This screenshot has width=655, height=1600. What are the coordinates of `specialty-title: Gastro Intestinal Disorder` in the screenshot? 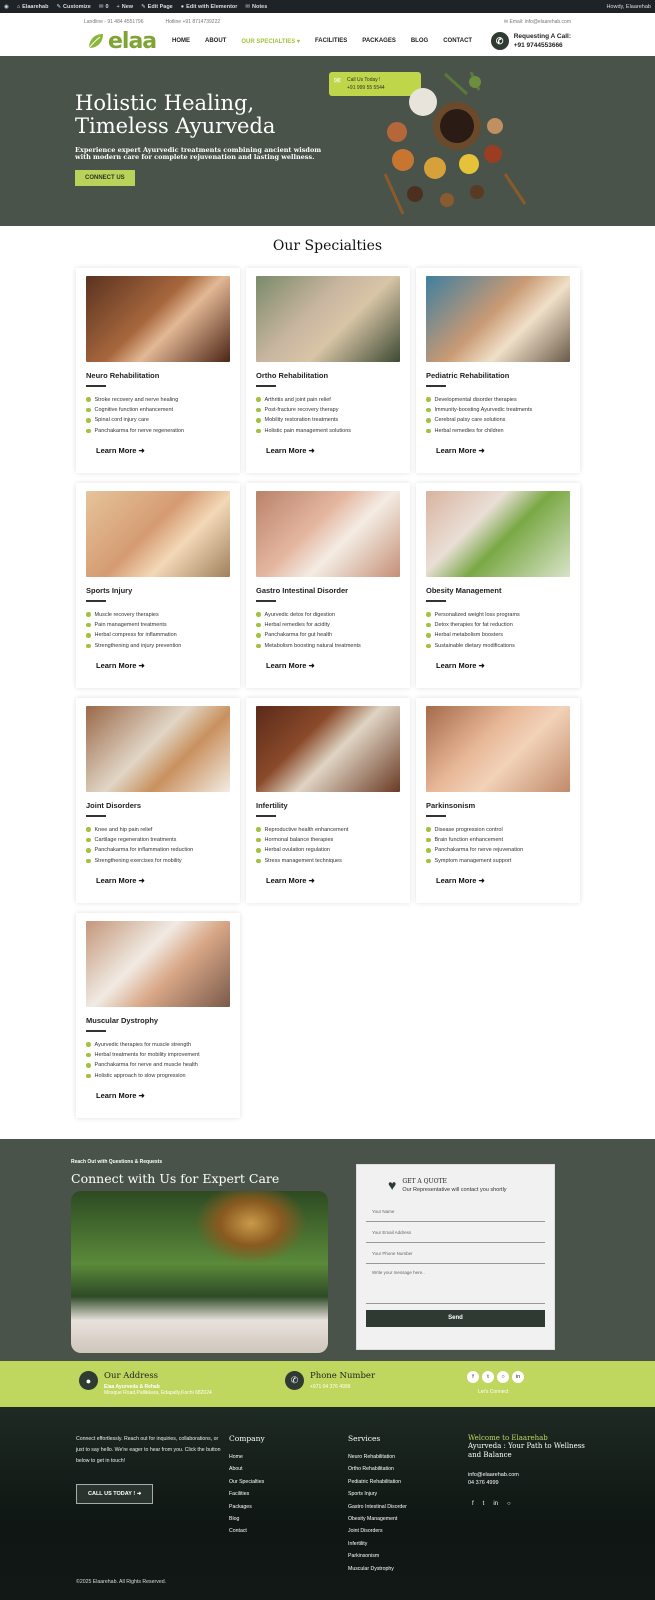 It's located at (302, 590).